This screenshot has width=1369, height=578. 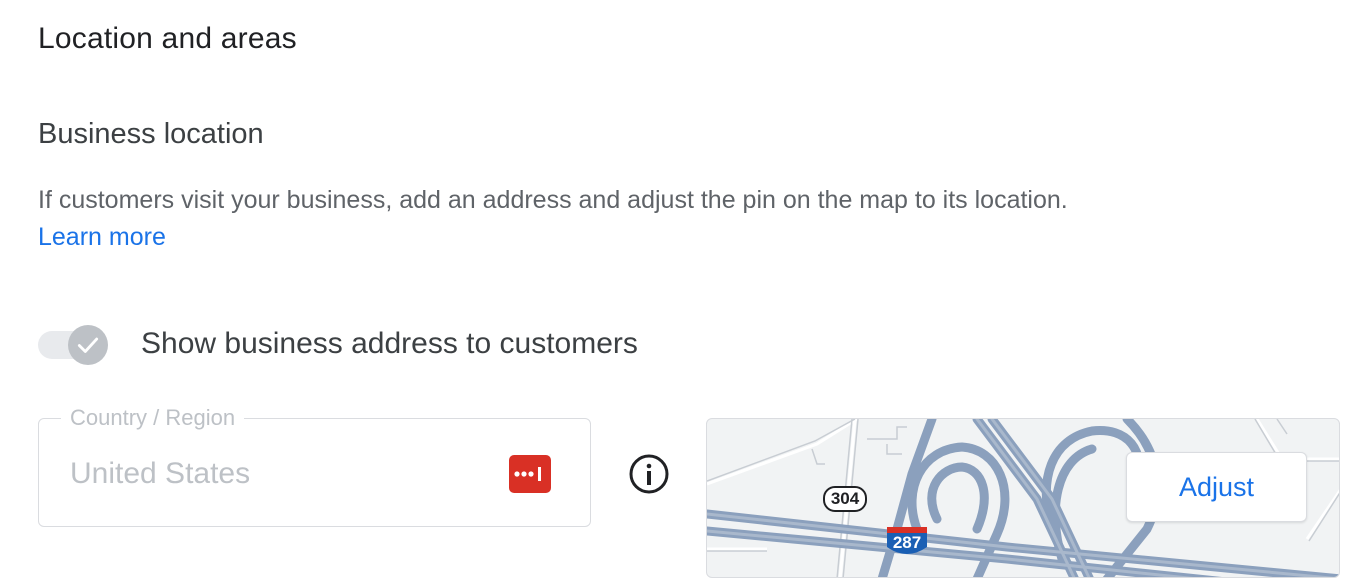 What do you see at coordinates (530, 474) in the screenshot?
I see `password-manager-icon` at bounding box center [530, 474].